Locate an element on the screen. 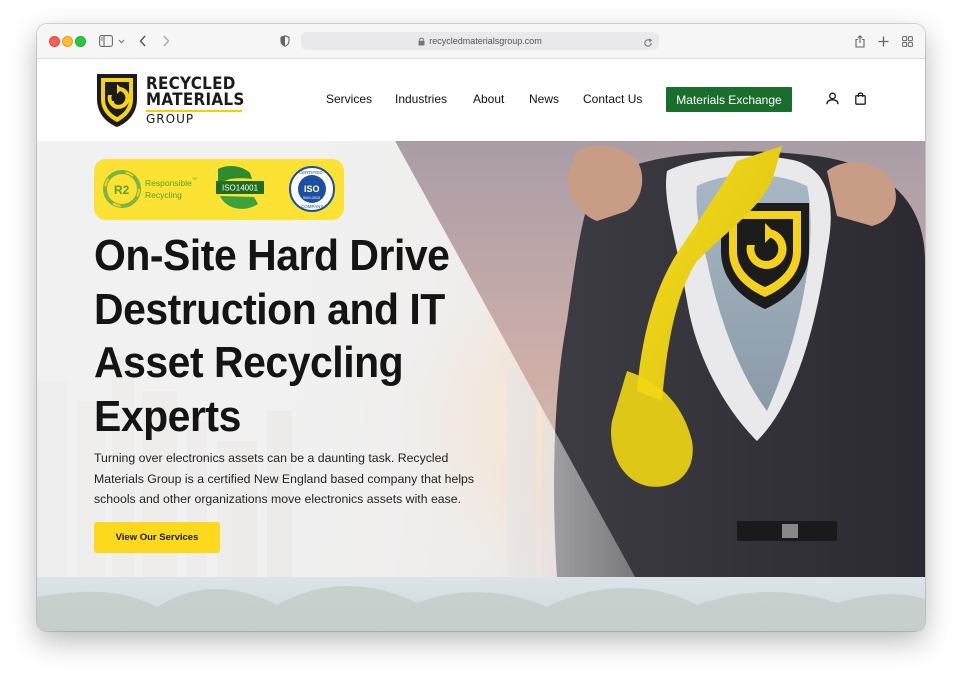  r2-text-1: Responsible is located at coordinates (168, 183).